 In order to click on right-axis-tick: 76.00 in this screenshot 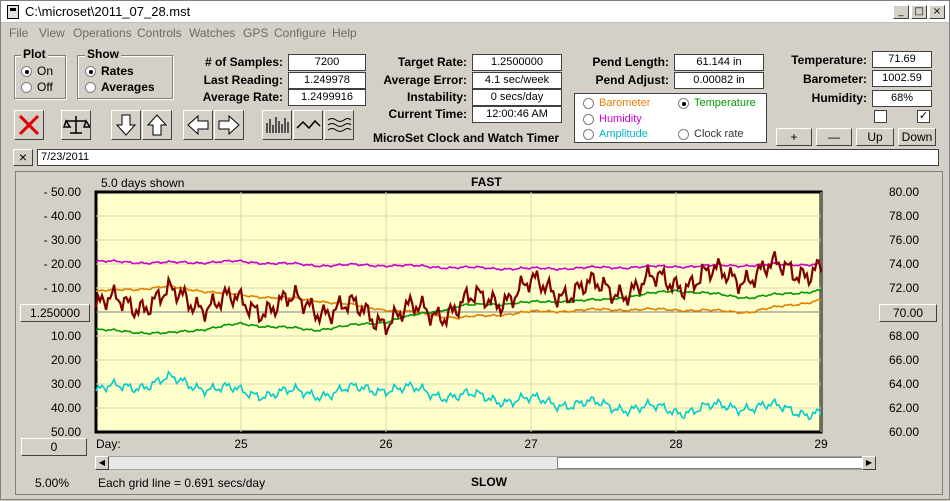, I will do `click(904, 240)`.